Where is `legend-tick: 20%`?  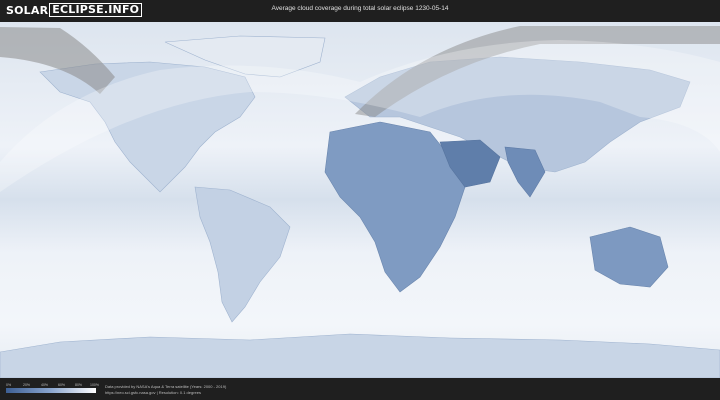 legend-tick: 20% is located at coordinates (27, 385).